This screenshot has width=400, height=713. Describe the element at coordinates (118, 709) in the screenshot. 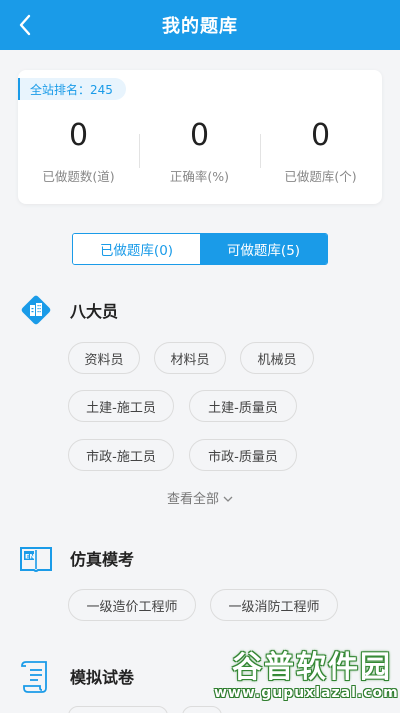

I see `chip-partial` at that location.